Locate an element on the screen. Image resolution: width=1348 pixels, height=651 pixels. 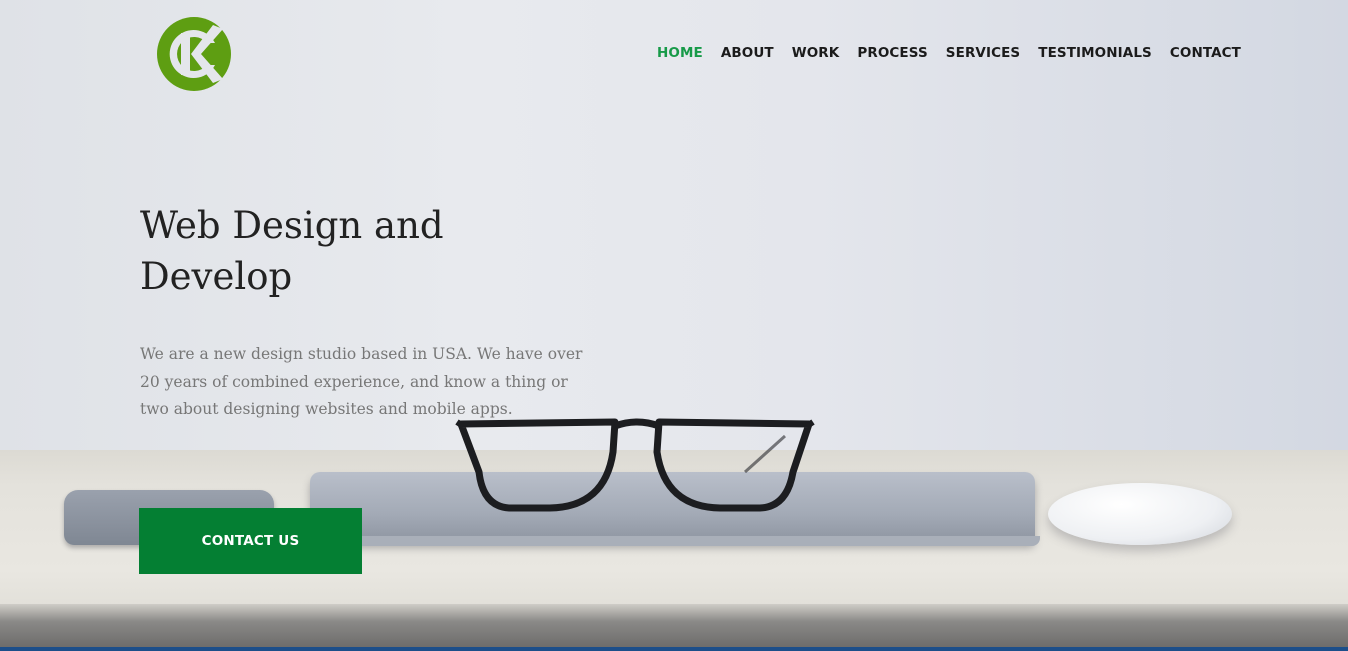
laptop-edge is located at coordinates (670, 541).